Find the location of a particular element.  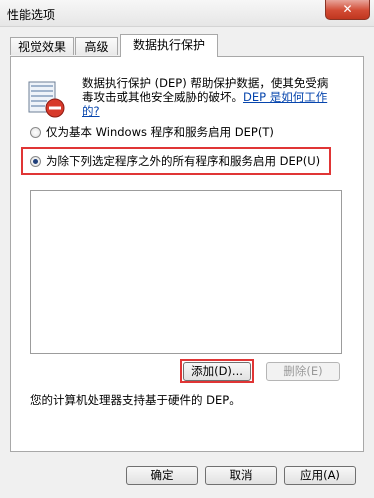

remove-button-label: 删除(E) is located at coordinates (303, 371).